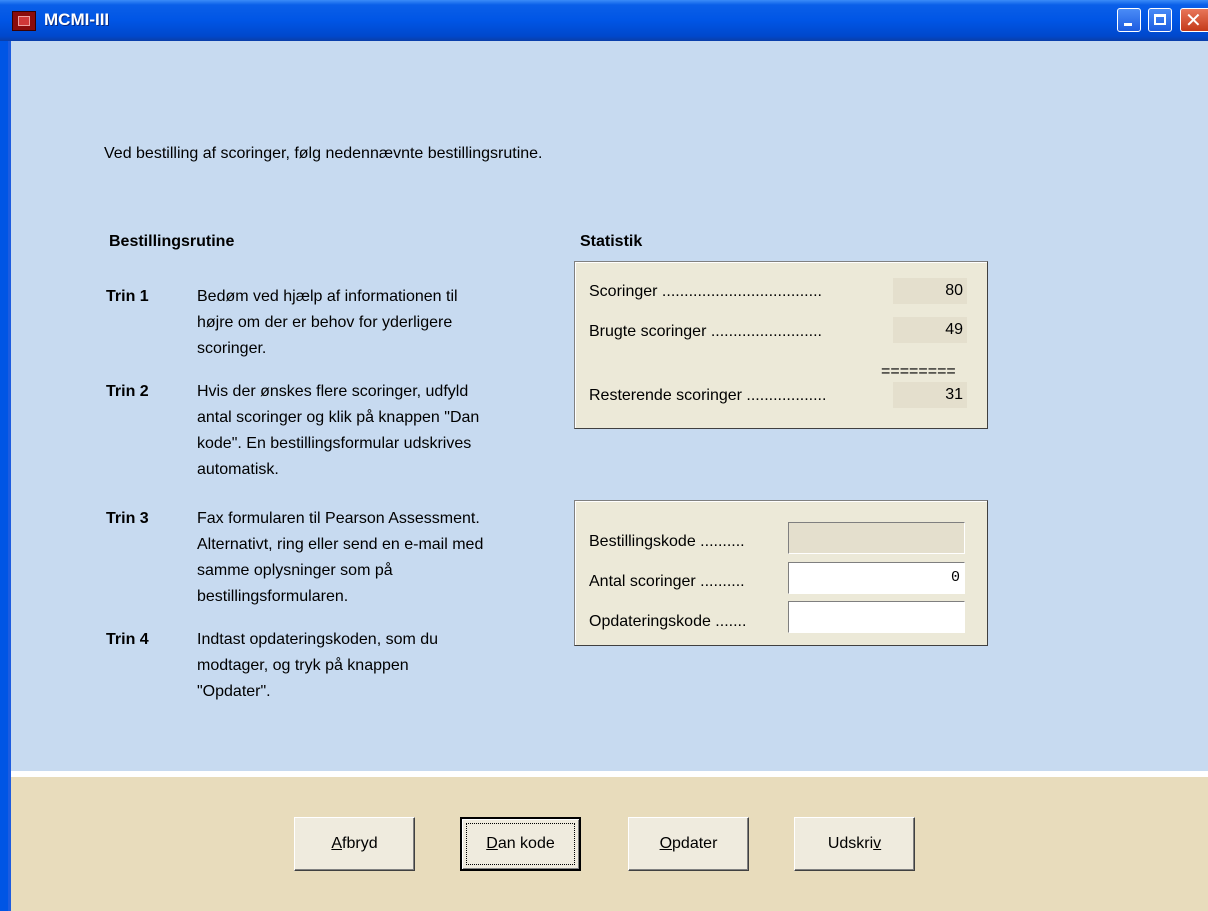 Image resolution: width=1208 pixels, height=911 pixels. I want to click on stat-value-brugte: 49, so click(930, 330).